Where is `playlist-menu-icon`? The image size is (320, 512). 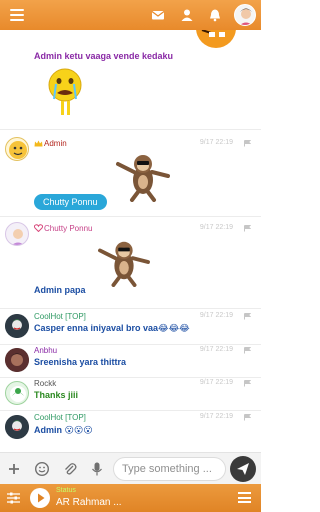
playlist-menu-icon is located at coordinates (244, 497).